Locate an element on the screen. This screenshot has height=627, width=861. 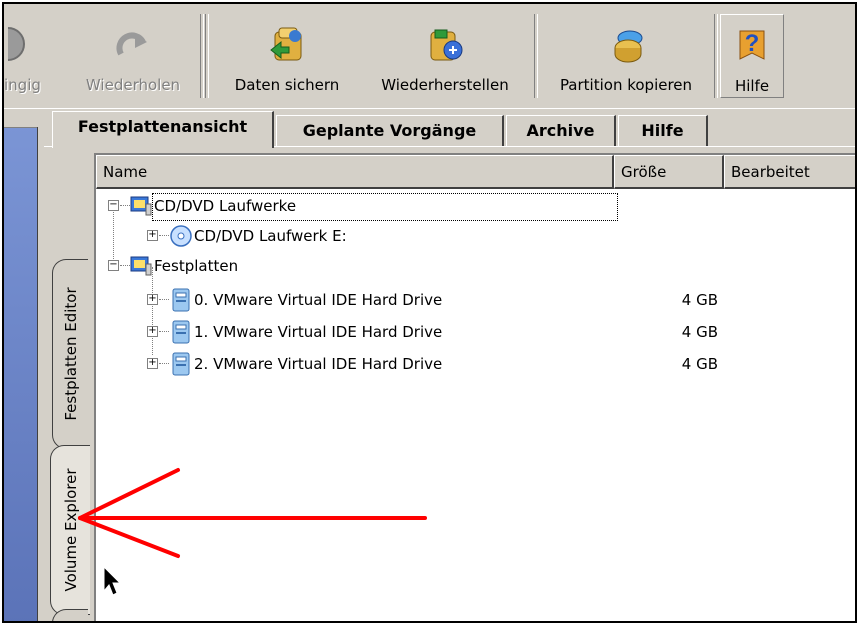
column-header-label: Größe is located at coordinates (644, 172).